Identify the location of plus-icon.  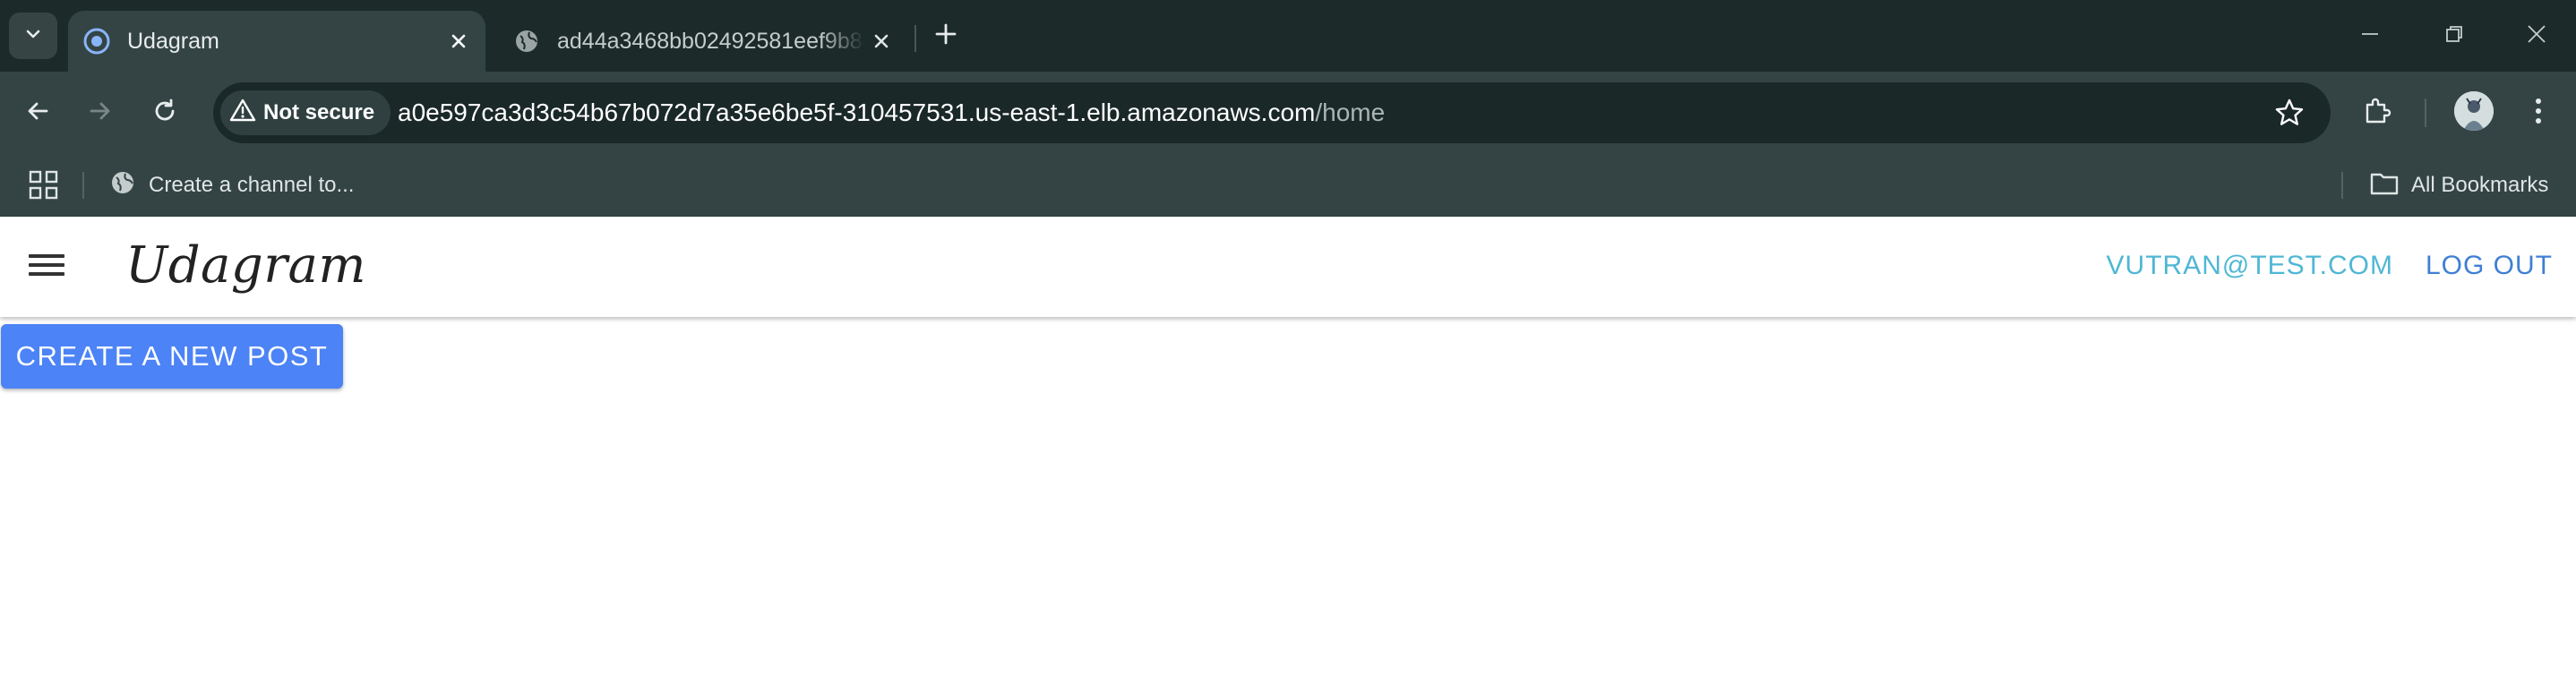
(945, 36).